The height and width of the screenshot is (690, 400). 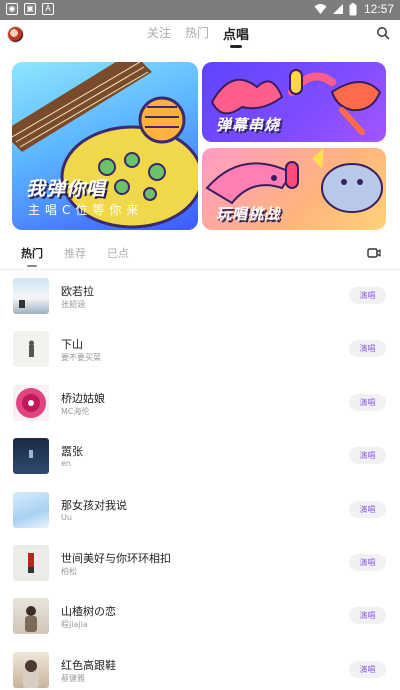 What do you see at coordinates (32, 256) in the screenshot?
I see `subtab-hot: 热门` at bounding box center [32, 256].